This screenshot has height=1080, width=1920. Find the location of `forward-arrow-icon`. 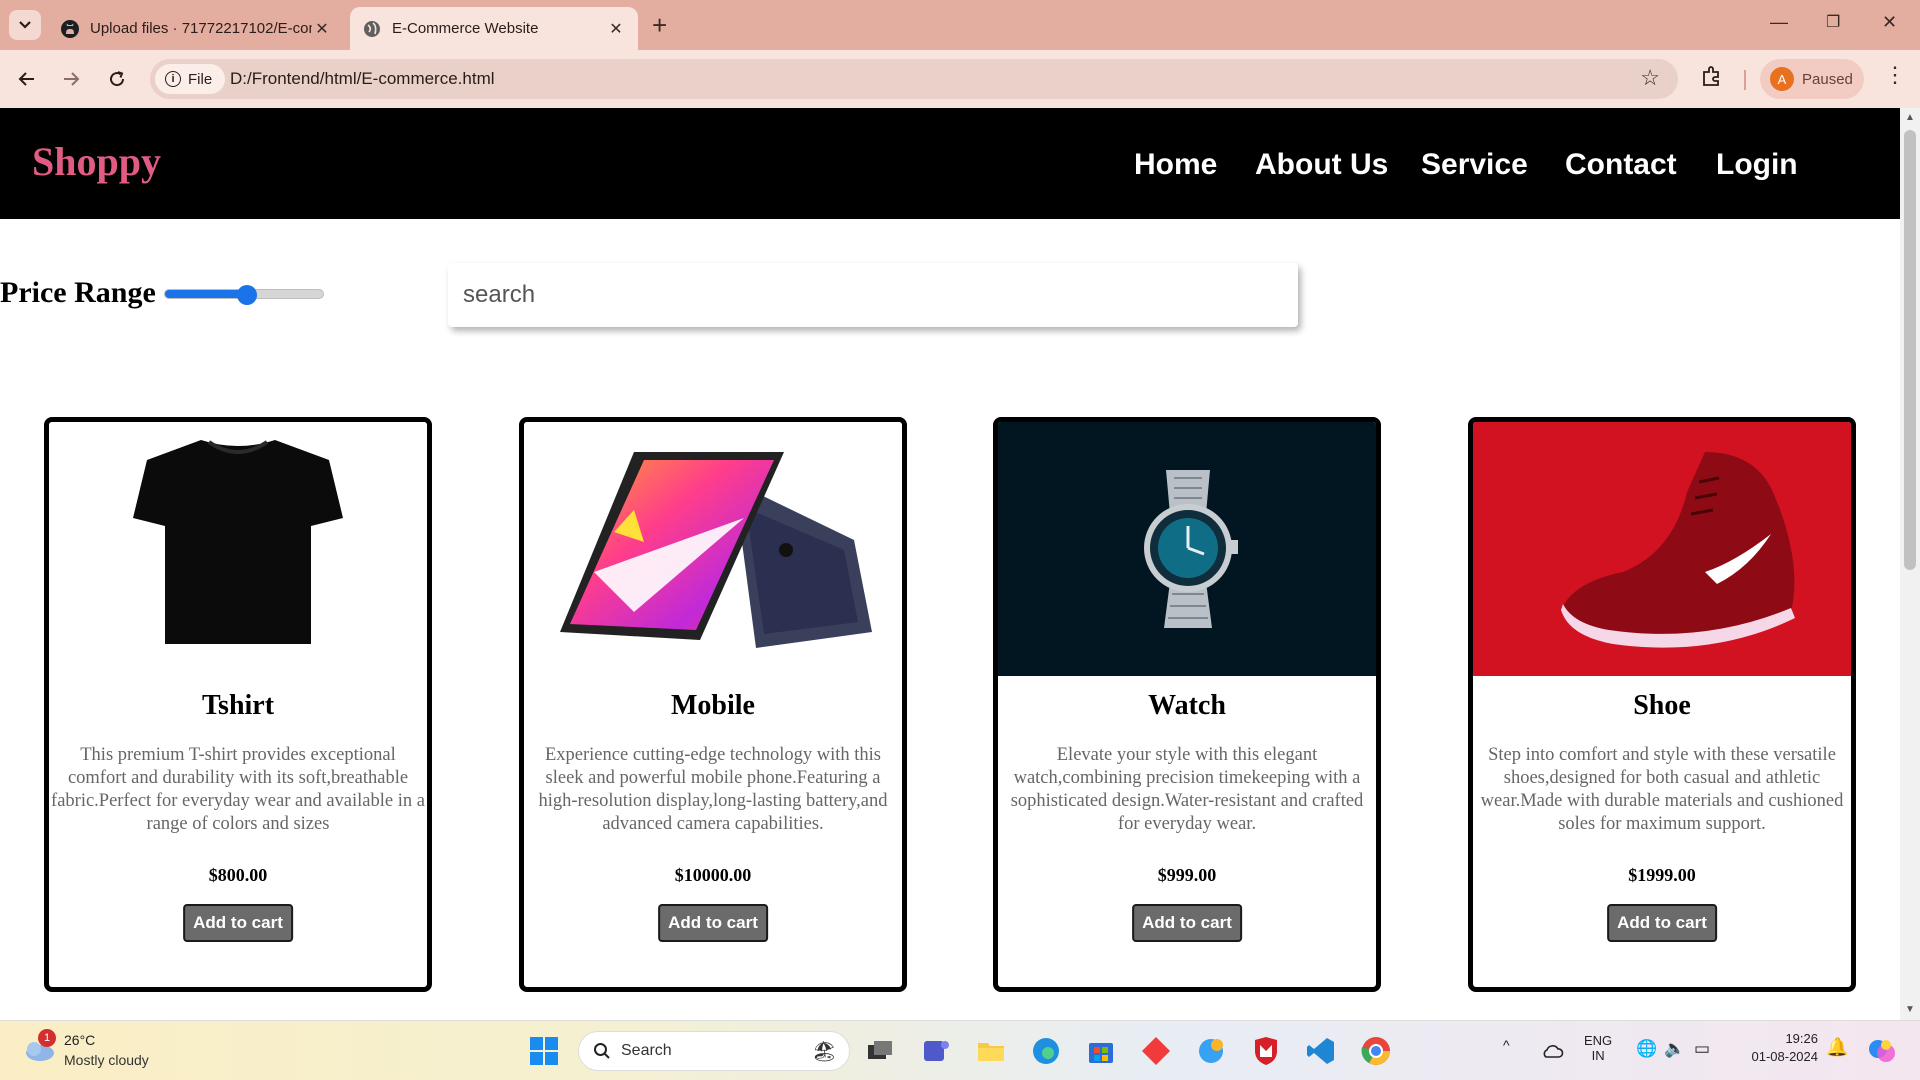

forward-arrow-icon is located at coordinates (71, 79).